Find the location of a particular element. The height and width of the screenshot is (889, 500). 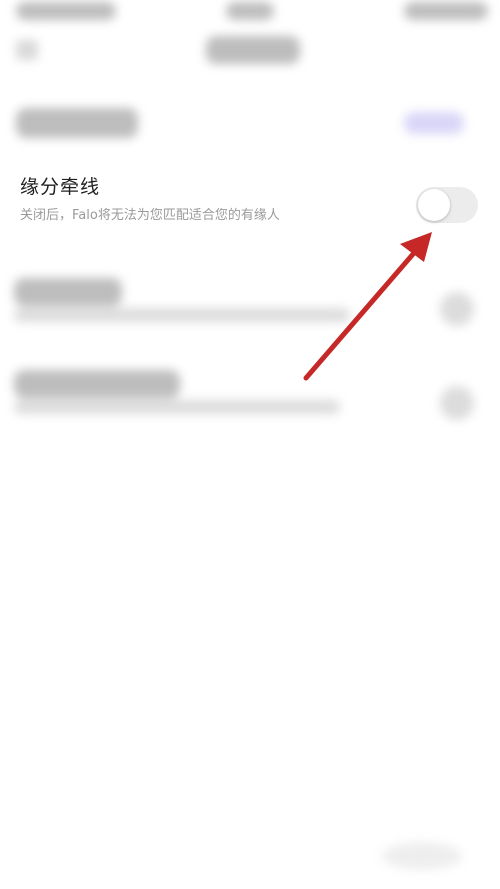

setting-row-blurred-4-subtitle is located at coordinates (177, 407).